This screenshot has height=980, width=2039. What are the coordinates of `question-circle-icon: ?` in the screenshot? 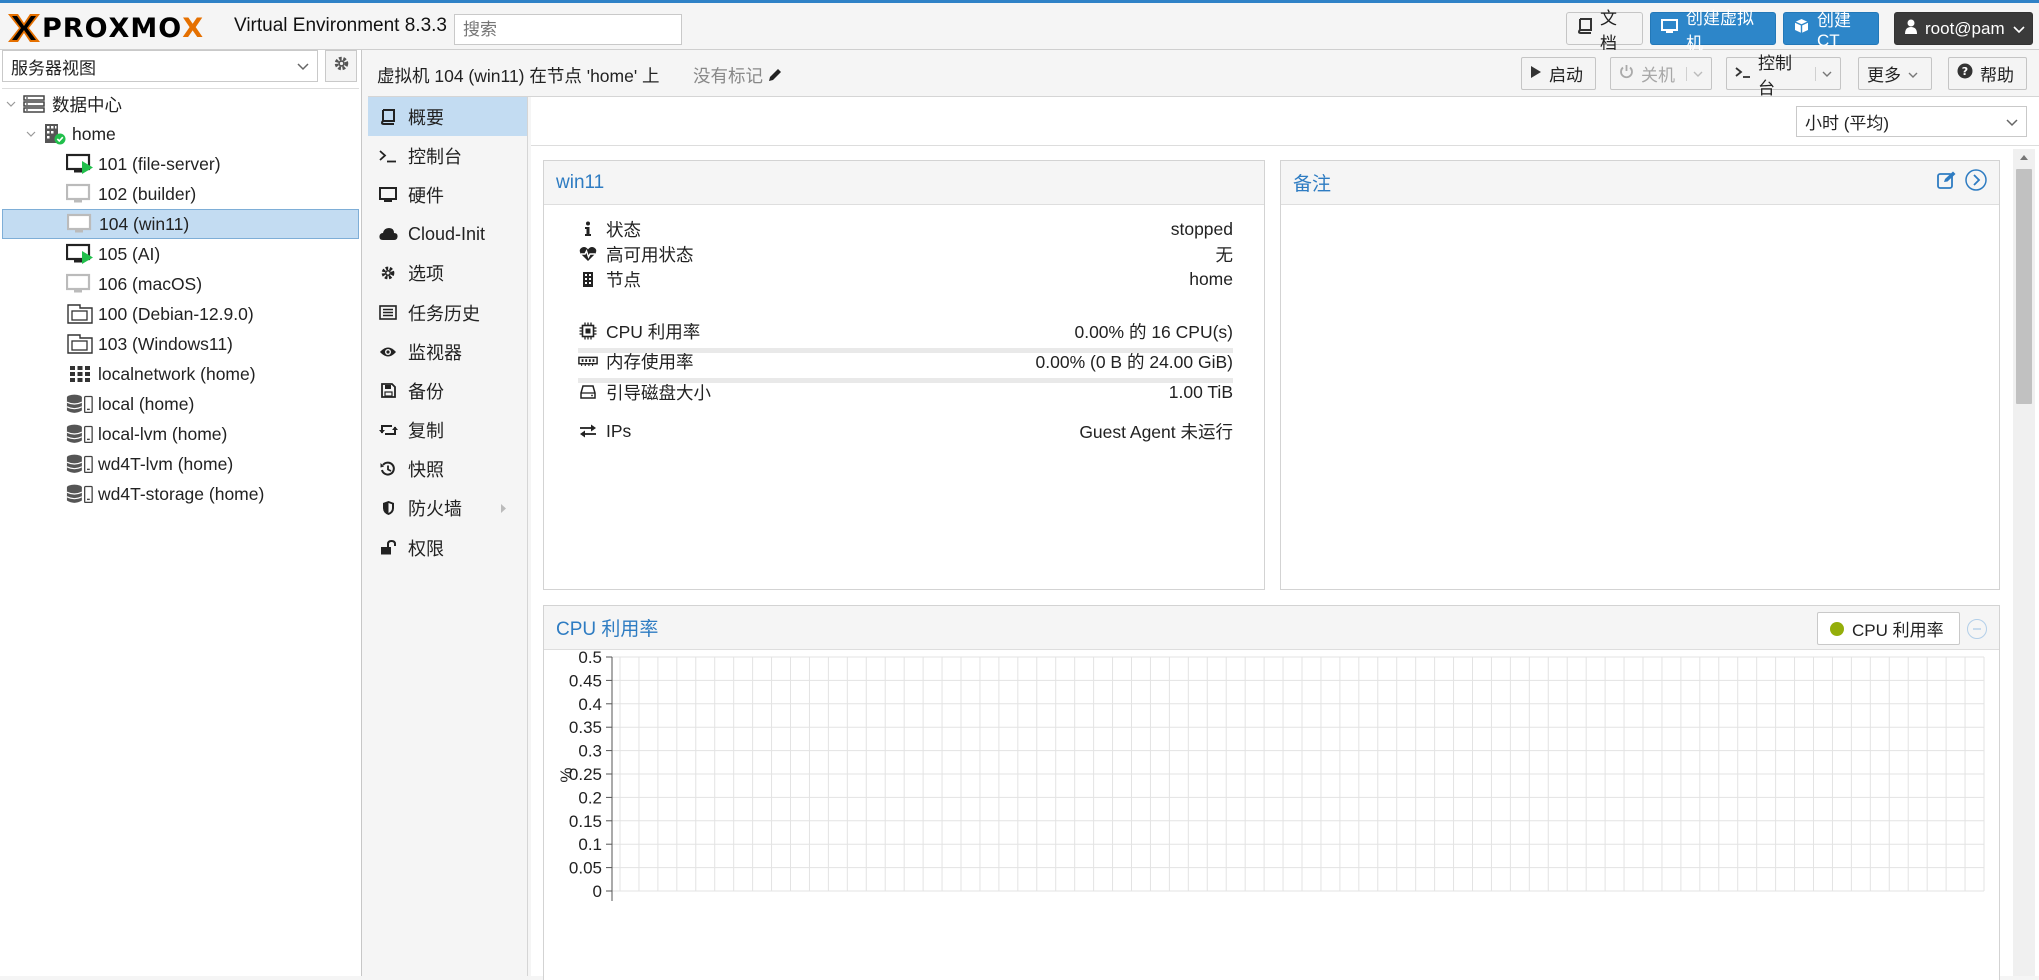 It's located at (1965, 73).